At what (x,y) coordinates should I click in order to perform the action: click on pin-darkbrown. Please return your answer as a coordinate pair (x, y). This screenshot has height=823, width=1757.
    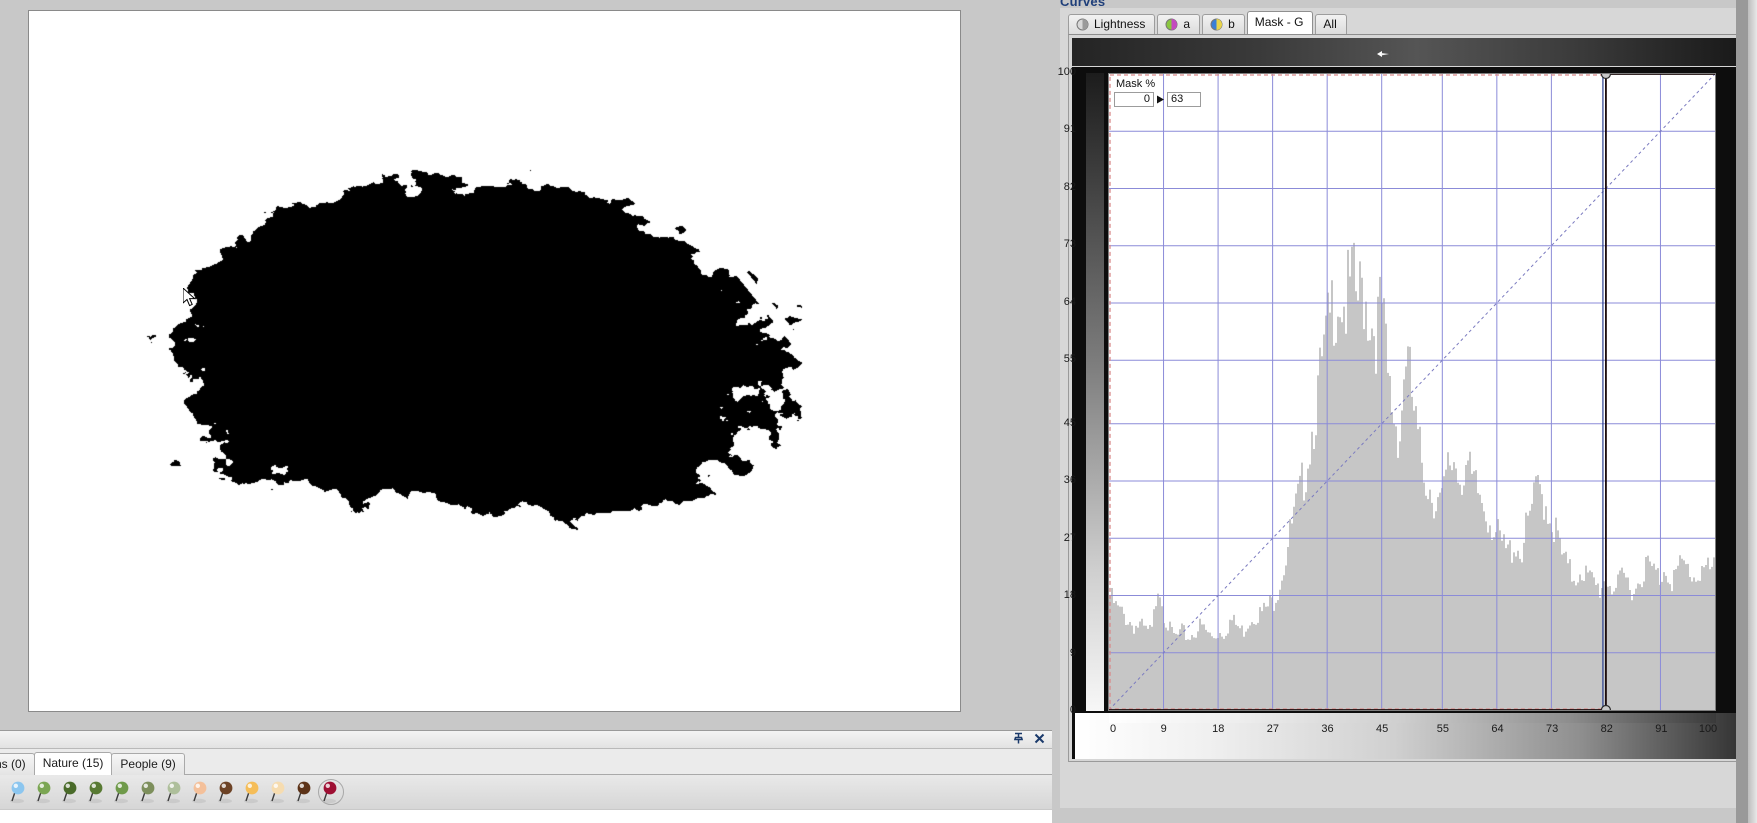
    Looking at the image, I should click on (303, 792).